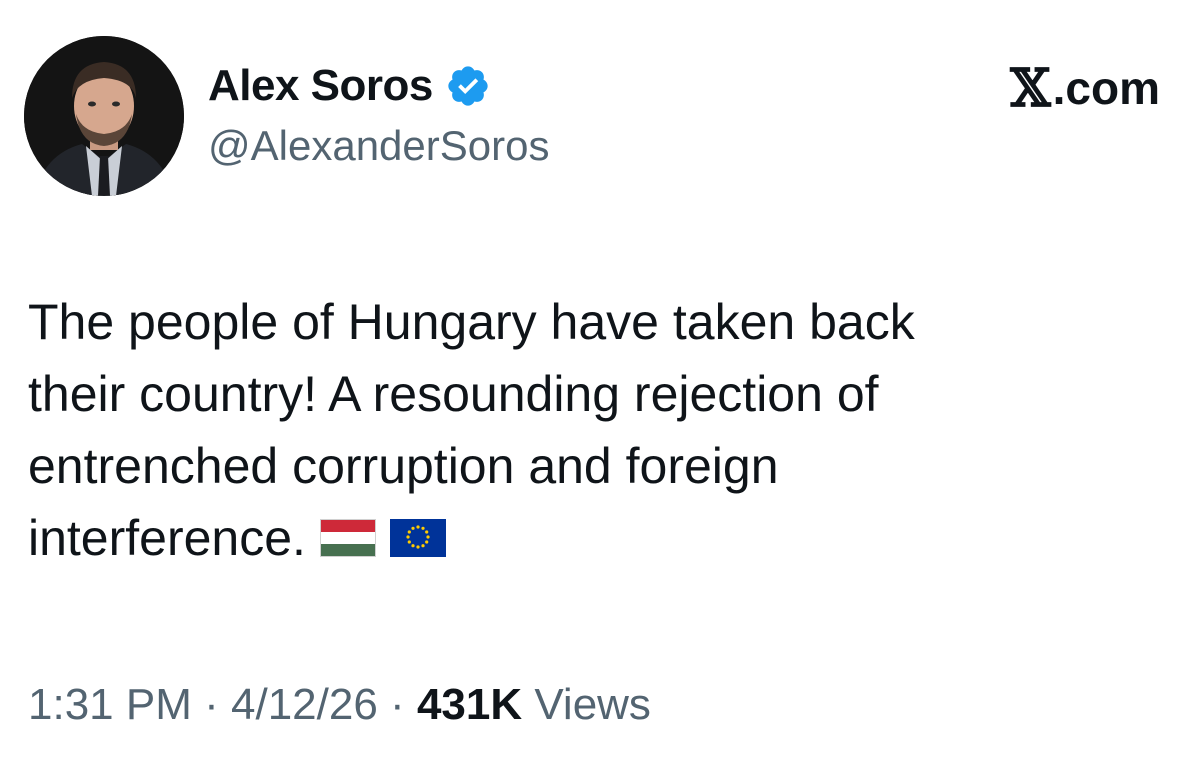 This screenshot has width=1200, height=767. What do you see at coordinates (167, 538) in the screenshot?
I see `tweet-text-line: interference.` at bounding box center [167, 538].